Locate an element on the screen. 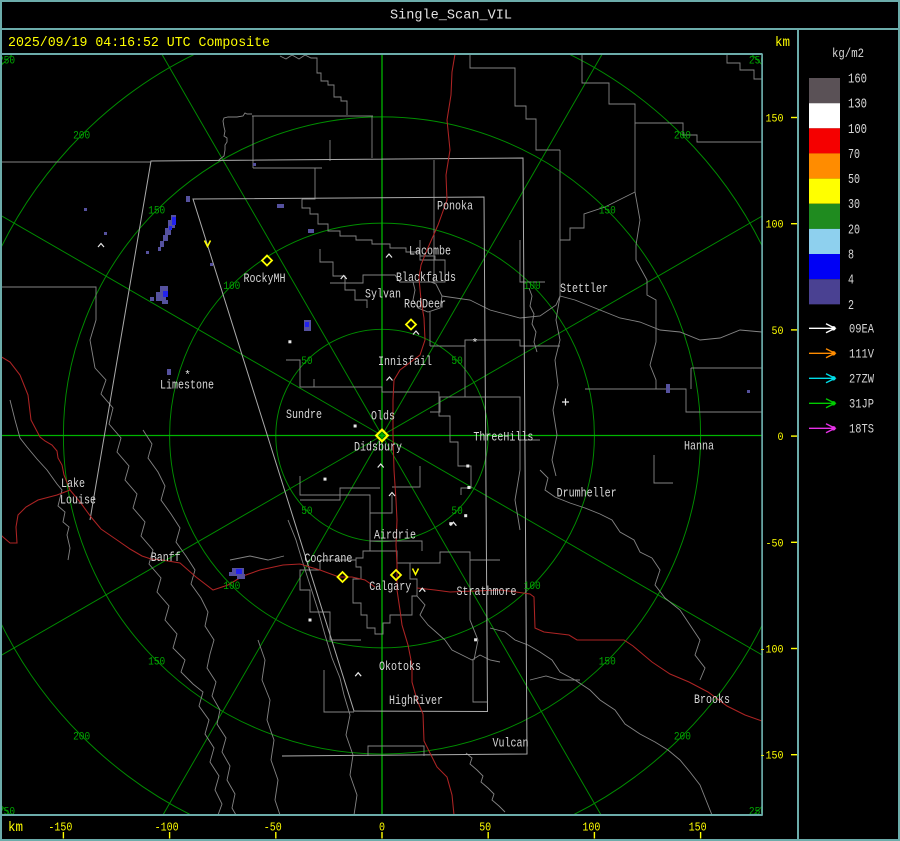 This screenshot has height=841, width=900. svg-text: 09EA is located at coordinates (861, 328).